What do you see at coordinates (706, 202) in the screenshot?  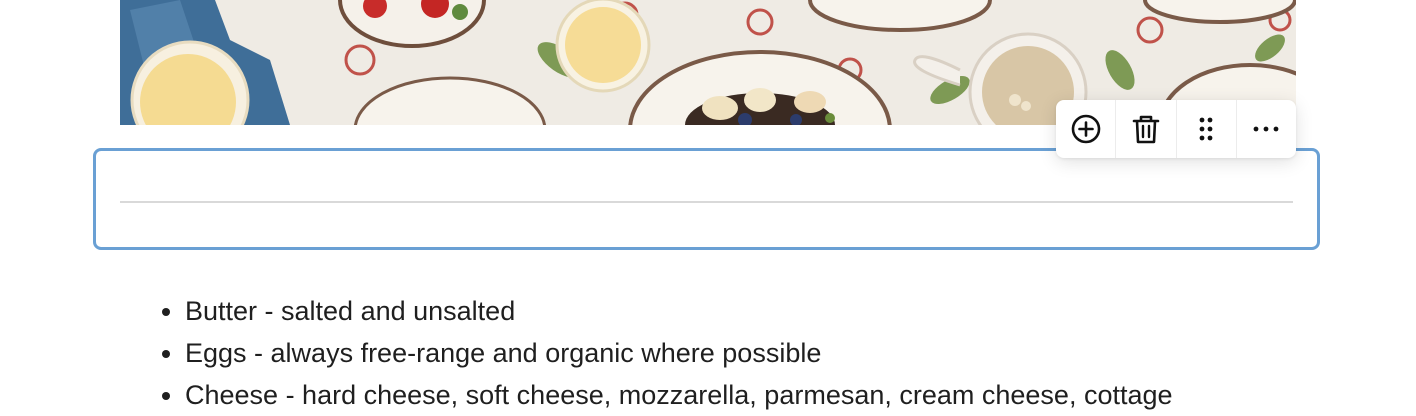 I see `separator-line` at bounding box center [706, 202].